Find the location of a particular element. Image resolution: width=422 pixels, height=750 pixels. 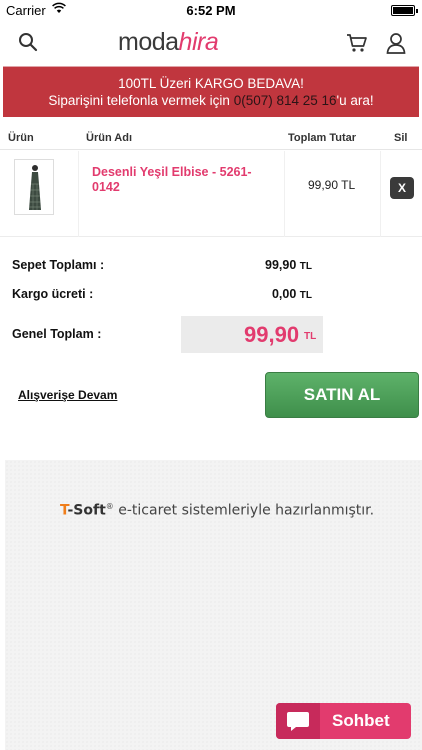

clock: 6:52 PM is located at coordinates (211, 10).